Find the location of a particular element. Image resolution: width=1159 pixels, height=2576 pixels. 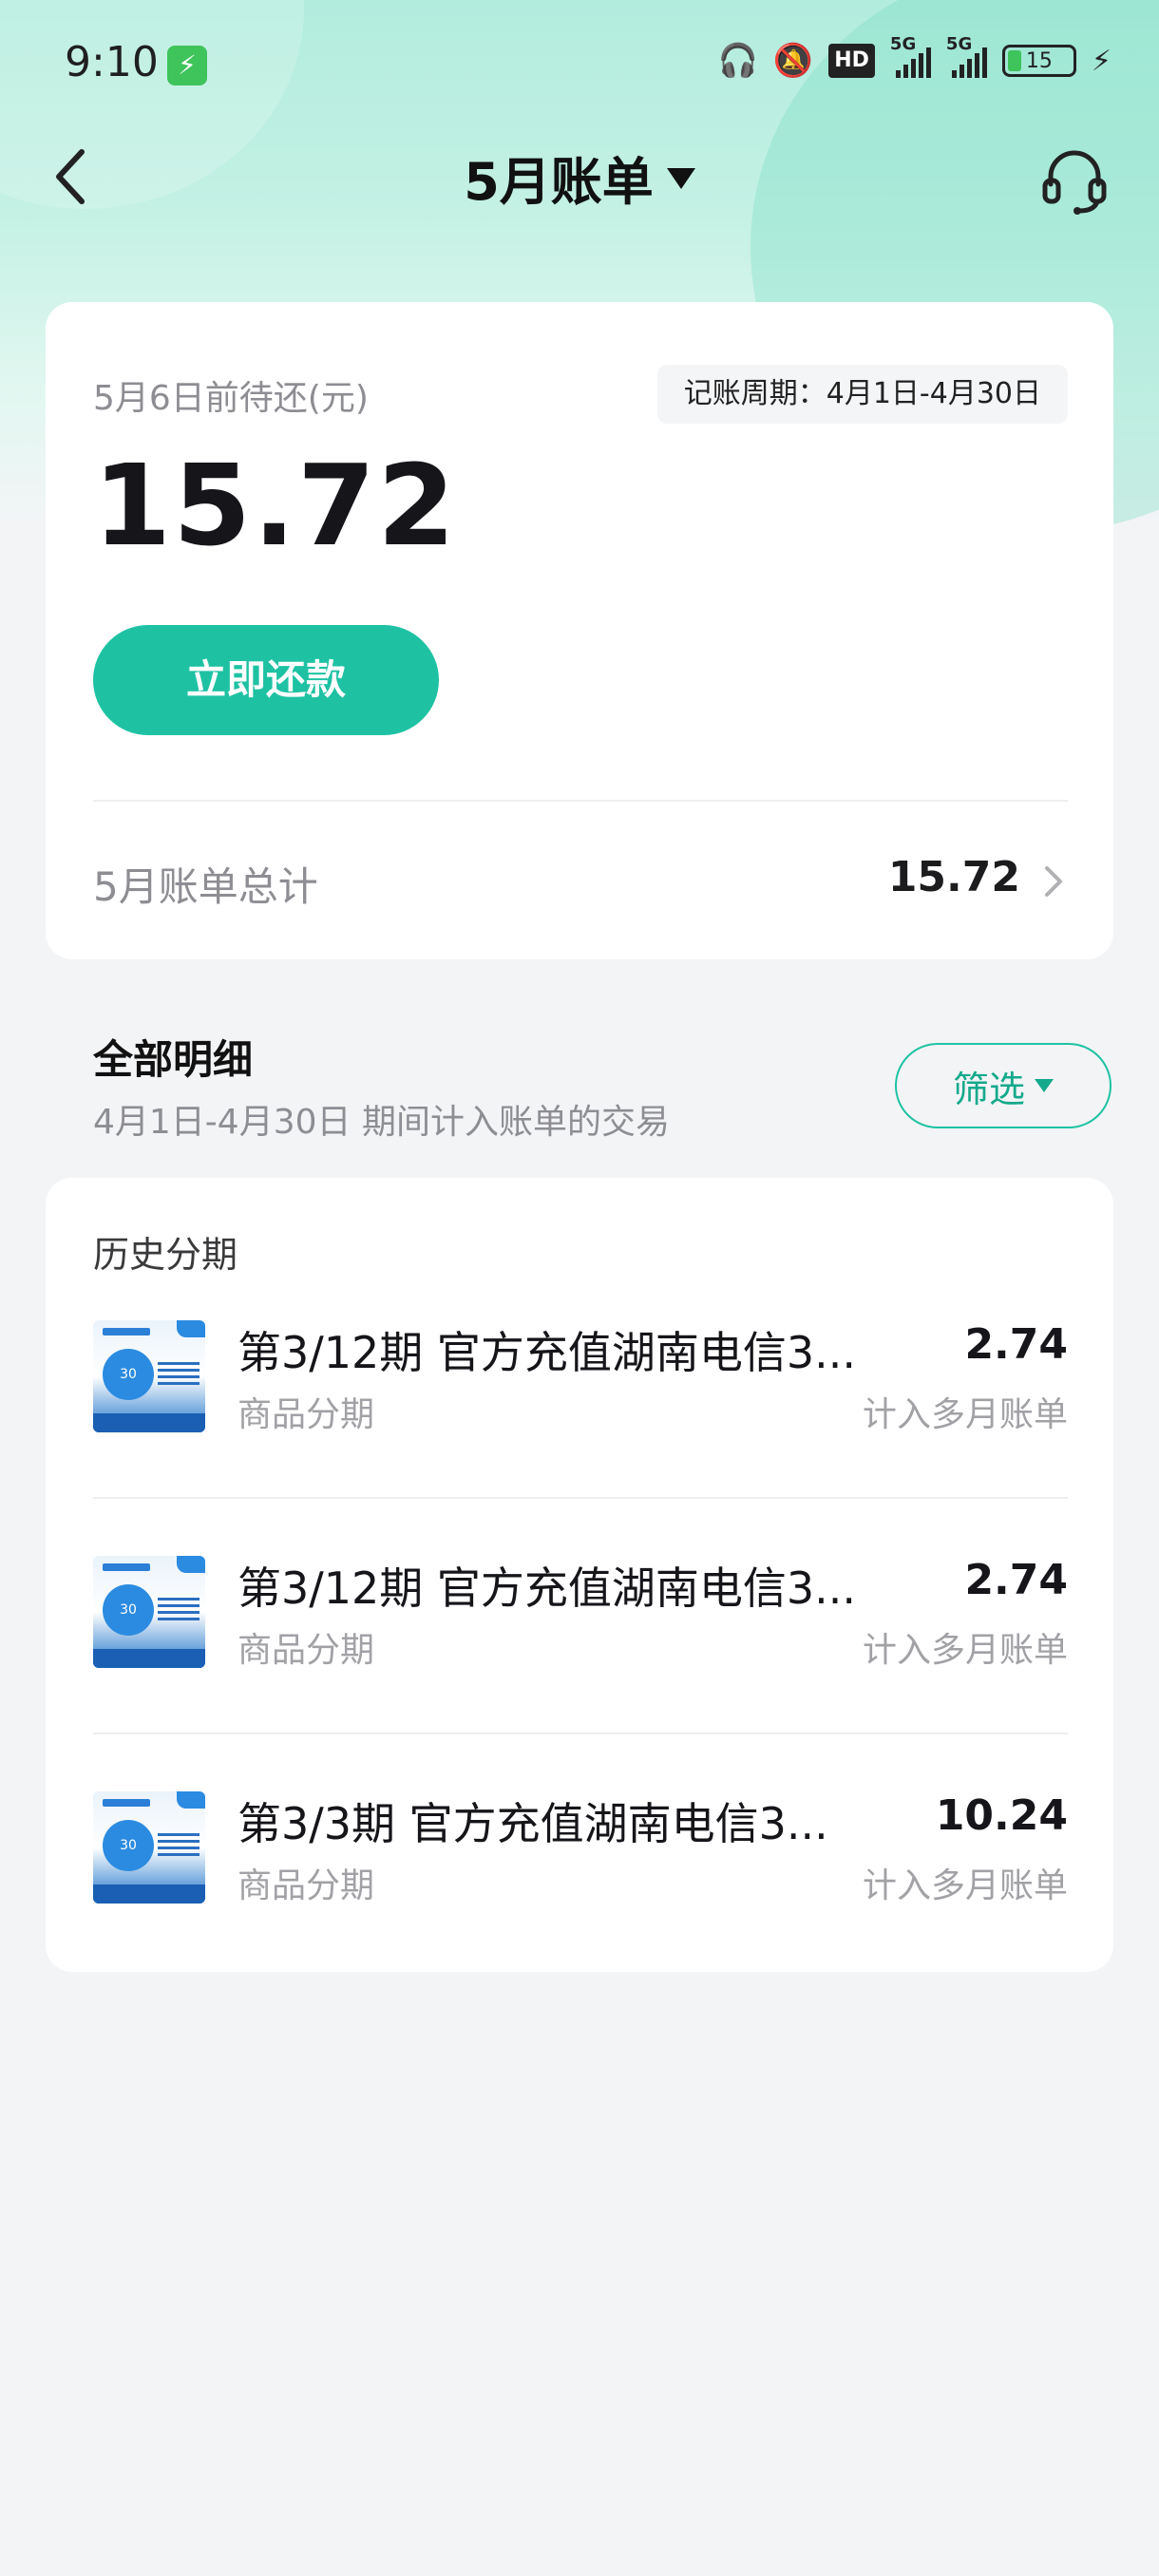

item-amount: 10.24 is located at coordinates (1001, 1815).